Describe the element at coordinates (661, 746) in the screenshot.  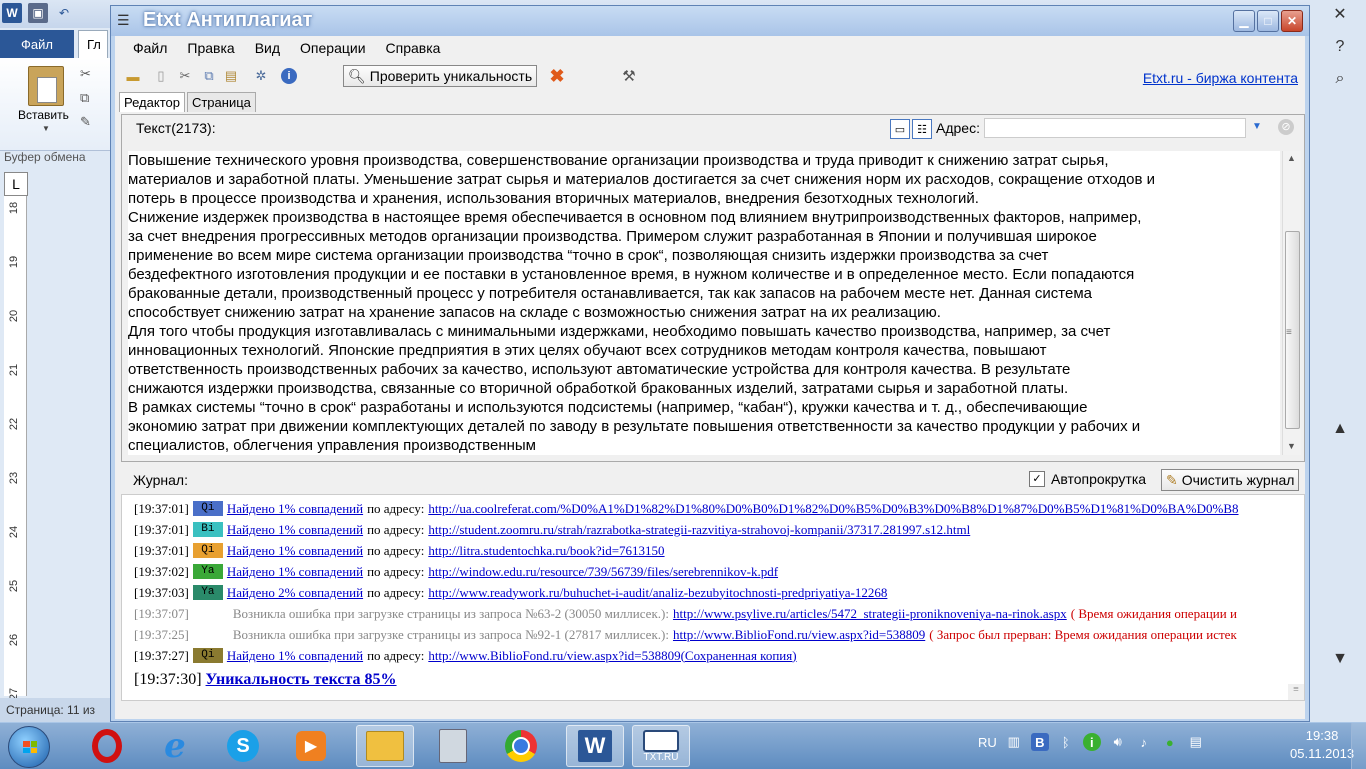
I see `taskbar-etxt: TXT.RU` at that location.